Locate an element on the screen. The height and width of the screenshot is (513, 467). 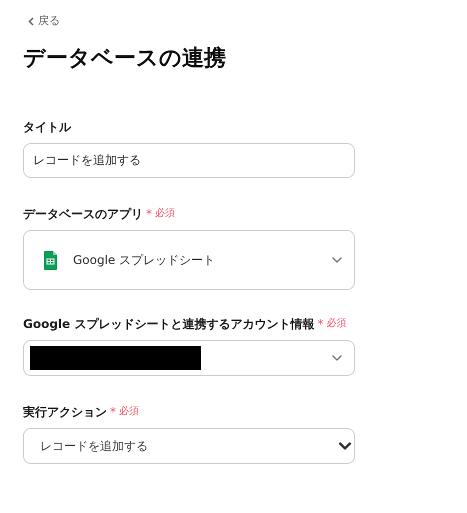
account-select is located at coordinates (189, 358).